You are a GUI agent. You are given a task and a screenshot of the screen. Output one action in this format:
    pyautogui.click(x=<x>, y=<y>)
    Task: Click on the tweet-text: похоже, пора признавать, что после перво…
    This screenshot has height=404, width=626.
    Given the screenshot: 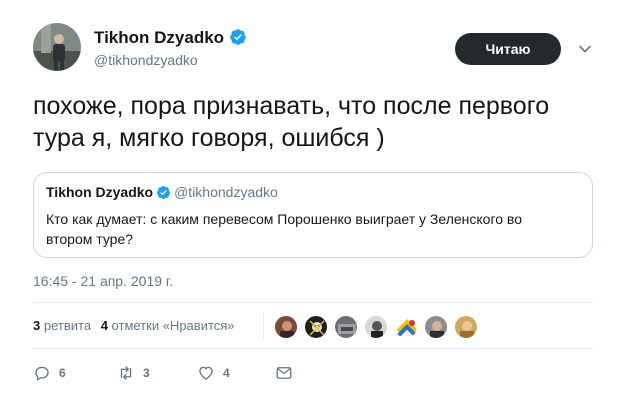 What is the action you would take?
    pyautogui.click(x=291, y=122)
    